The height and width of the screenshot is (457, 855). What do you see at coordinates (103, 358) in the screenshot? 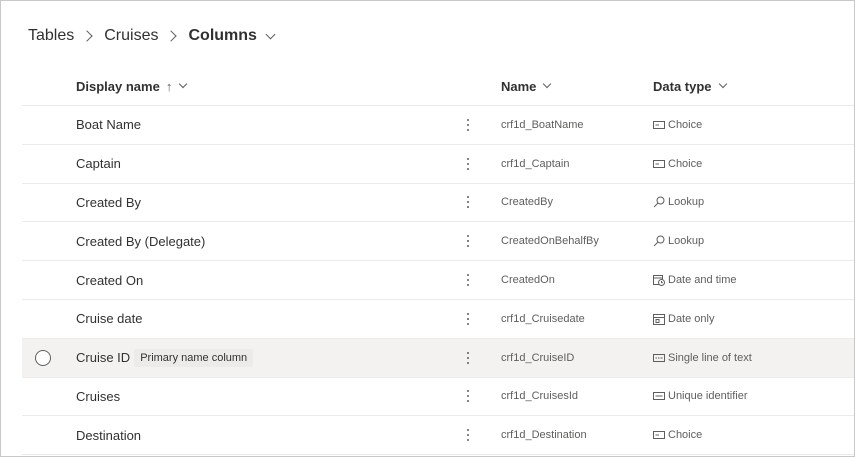
I see `display-name: Cruise ID` at bounding box center [103, 358].